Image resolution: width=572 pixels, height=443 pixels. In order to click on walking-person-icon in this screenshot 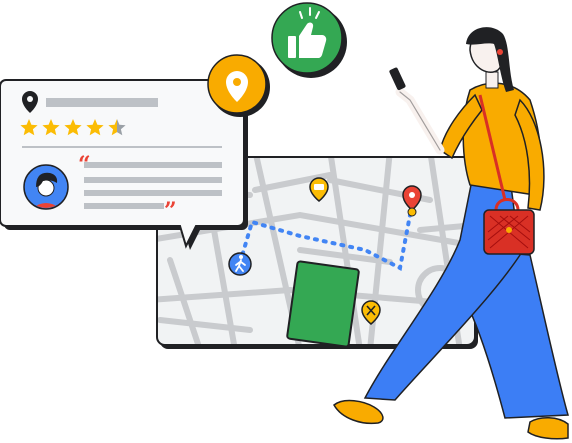, I will do `click(240, 264)`.